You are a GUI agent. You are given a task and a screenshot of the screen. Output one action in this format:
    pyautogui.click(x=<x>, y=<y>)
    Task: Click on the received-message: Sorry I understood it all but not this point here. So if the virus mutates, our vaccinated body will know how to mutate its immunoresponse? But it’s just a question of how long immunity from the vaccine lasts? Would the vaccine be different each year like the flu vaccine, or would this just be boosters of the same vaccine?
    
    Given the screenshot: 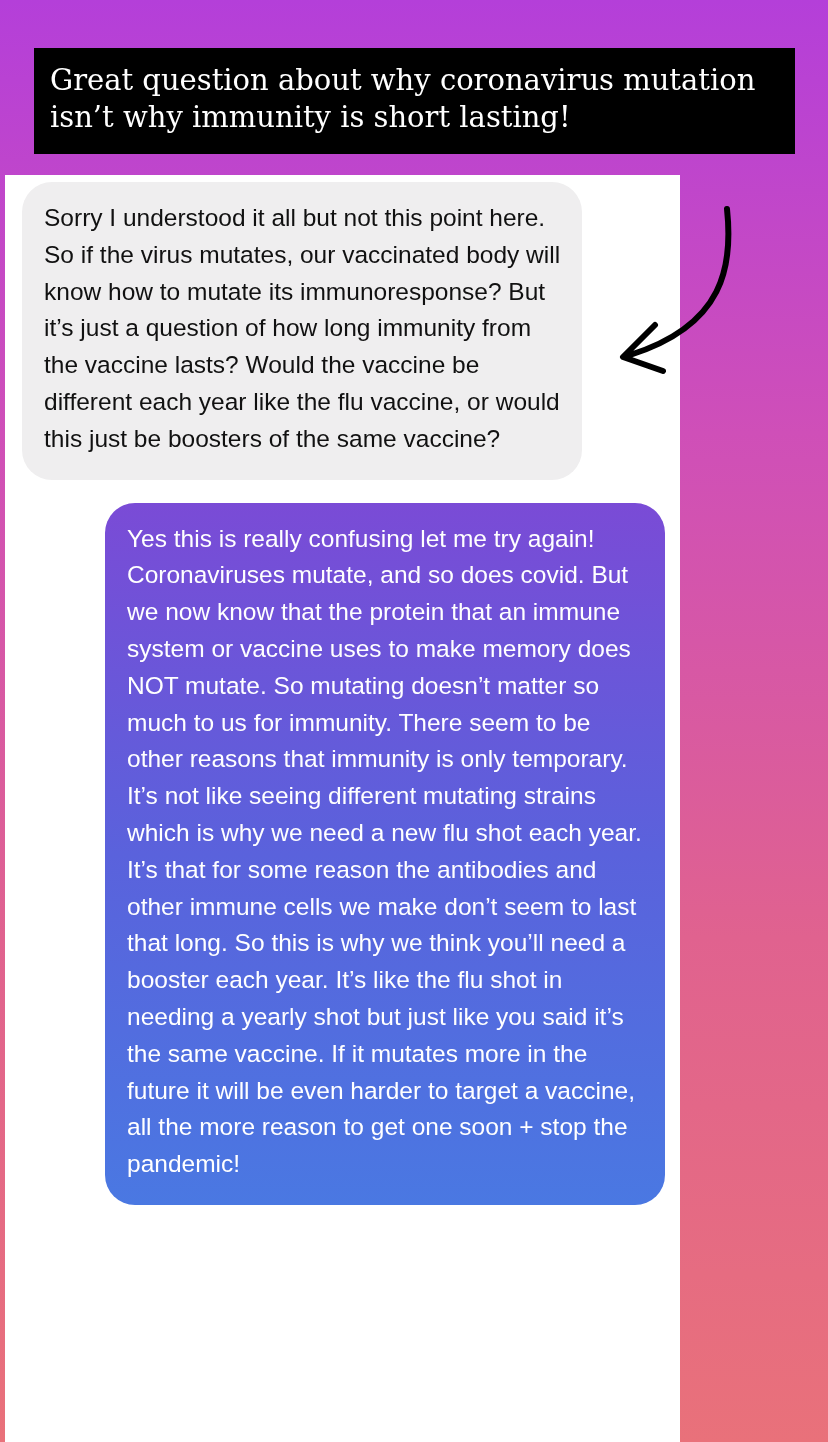 What is the action you would take?
    pyautogui.click(x=302, y=331)
    